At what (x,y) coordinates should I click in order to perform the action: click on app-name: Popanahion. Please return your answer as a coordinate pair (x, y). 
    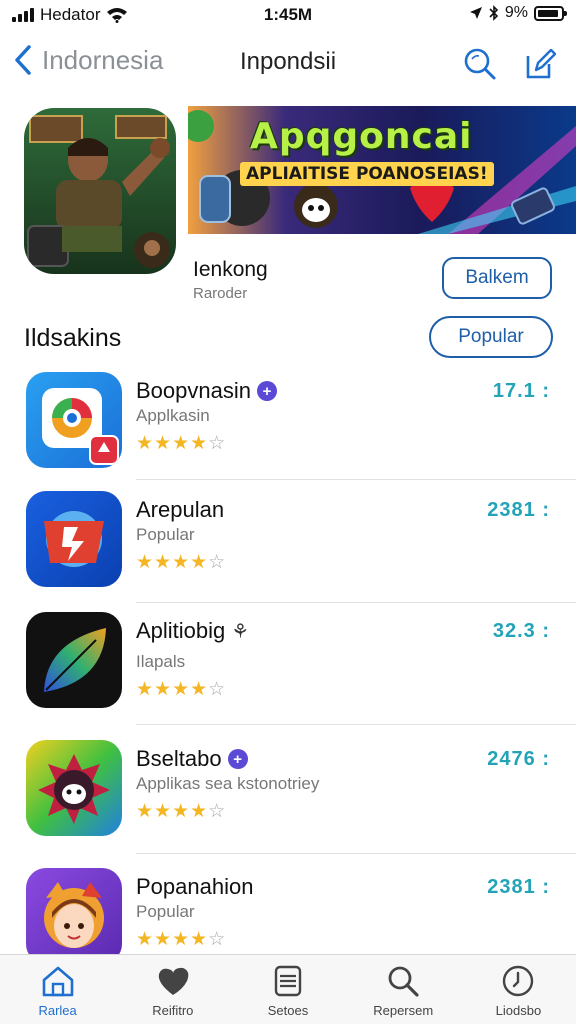
    Looking at the image, I should click on (194, 887).